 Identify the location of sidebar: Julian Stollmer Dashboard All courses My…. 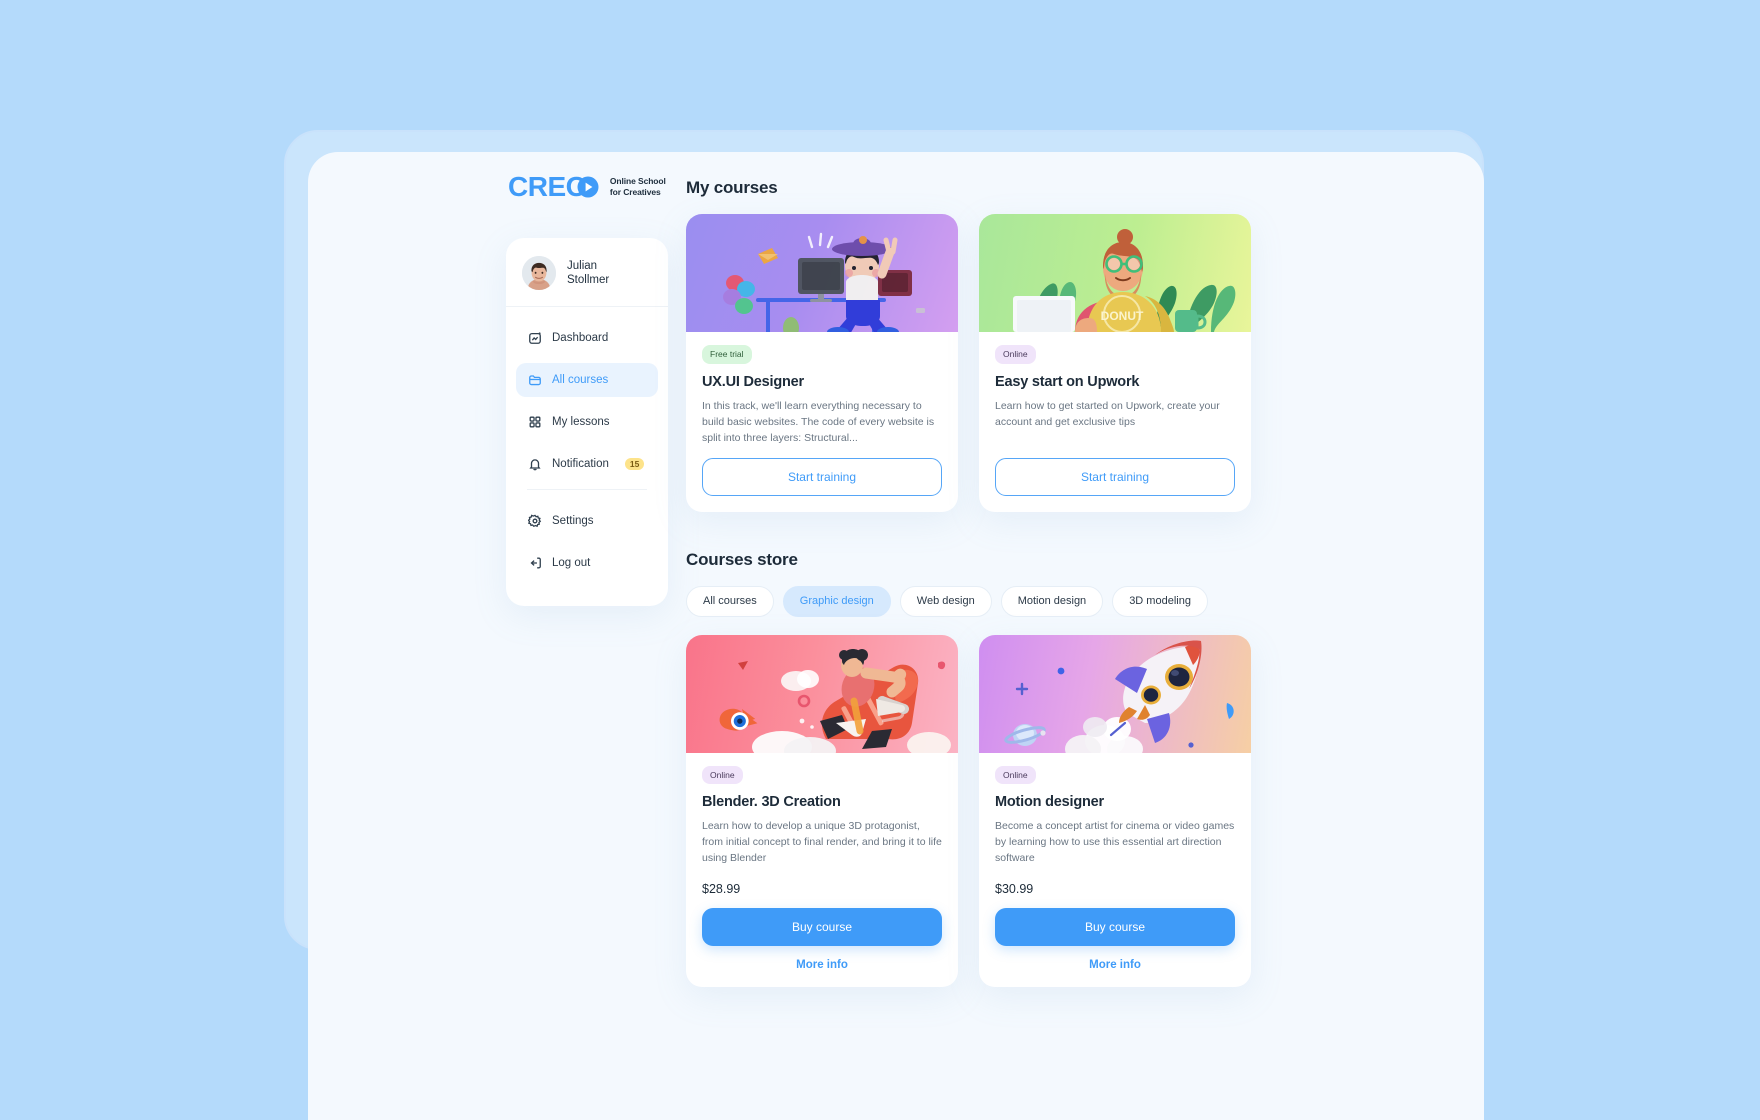
(587, 422).